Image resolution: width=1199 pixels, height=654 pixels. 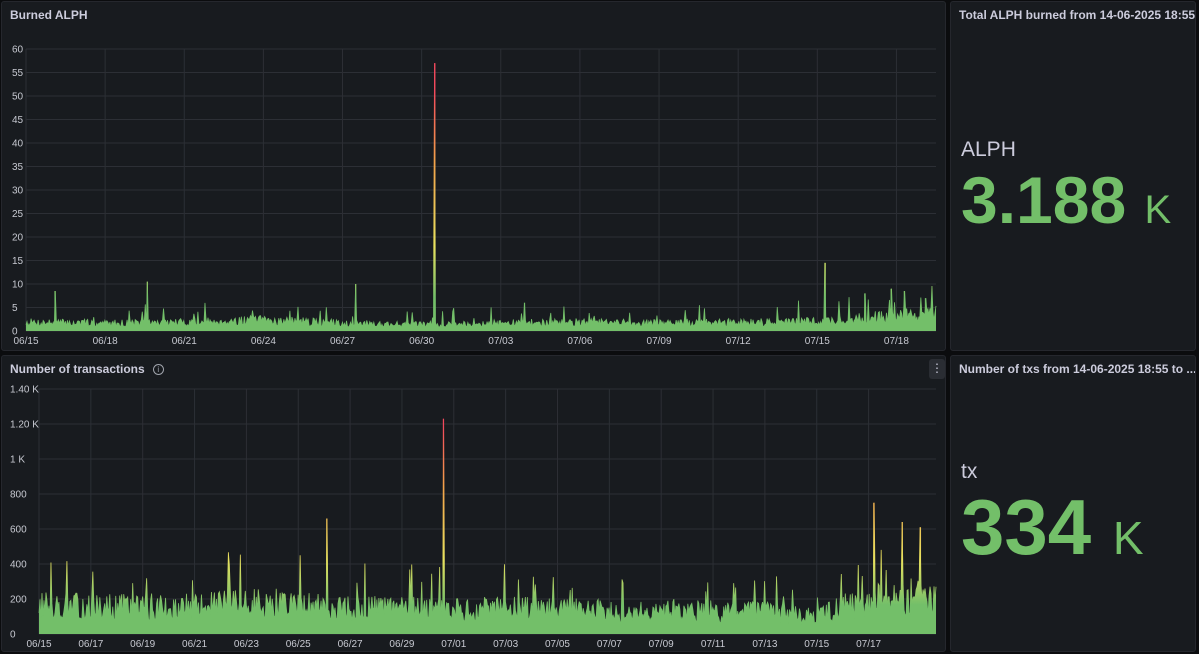 I want to click on x-tick-label: 07/01, so click(x=453, y=644).